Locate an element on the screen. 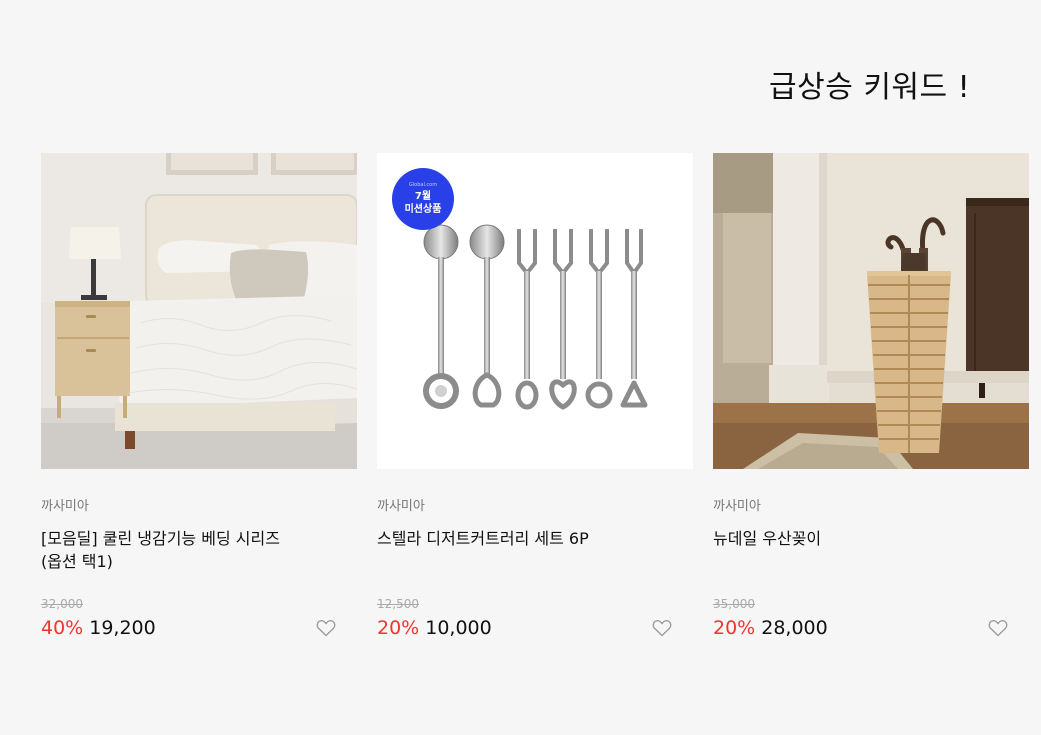 The image size is (1041, 735). badge-sub-text: Global.com is located at coordinates (423, 185).